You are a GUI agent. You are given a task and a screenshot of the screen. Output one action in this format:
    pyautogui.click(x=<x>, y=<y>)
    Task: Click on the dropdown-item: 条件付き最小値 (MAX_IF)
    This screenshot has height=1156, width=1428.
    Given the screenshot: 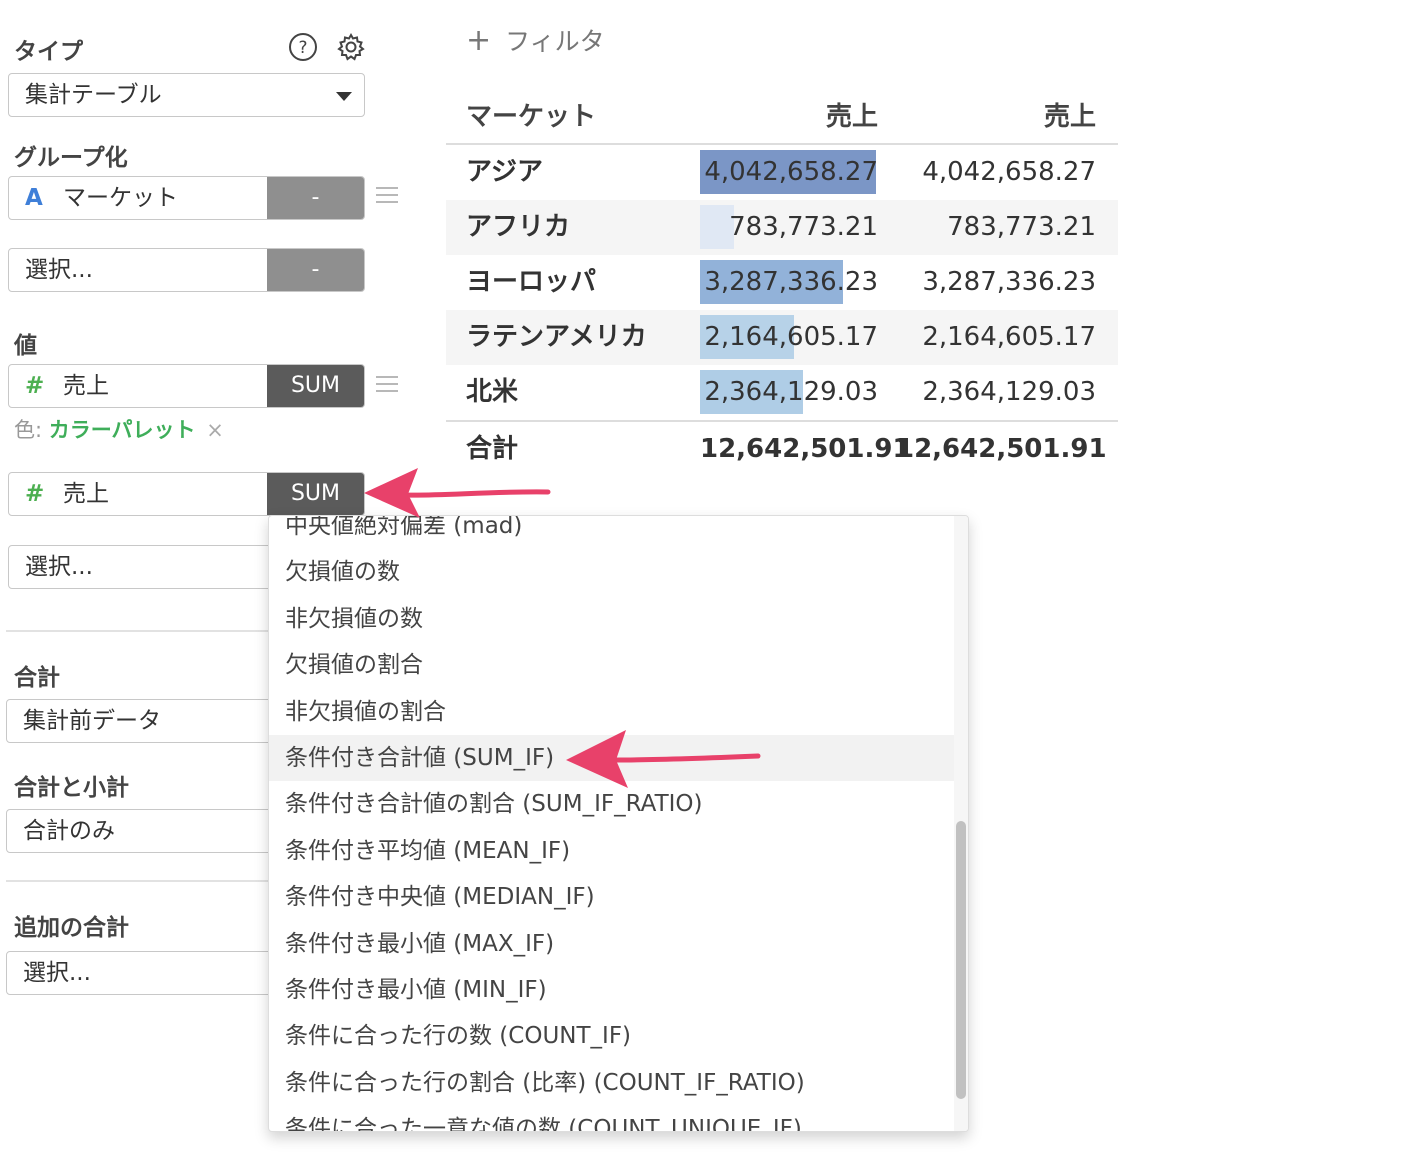 What is the action you would take?
    pyautogui.click(x=612, y=944)
    